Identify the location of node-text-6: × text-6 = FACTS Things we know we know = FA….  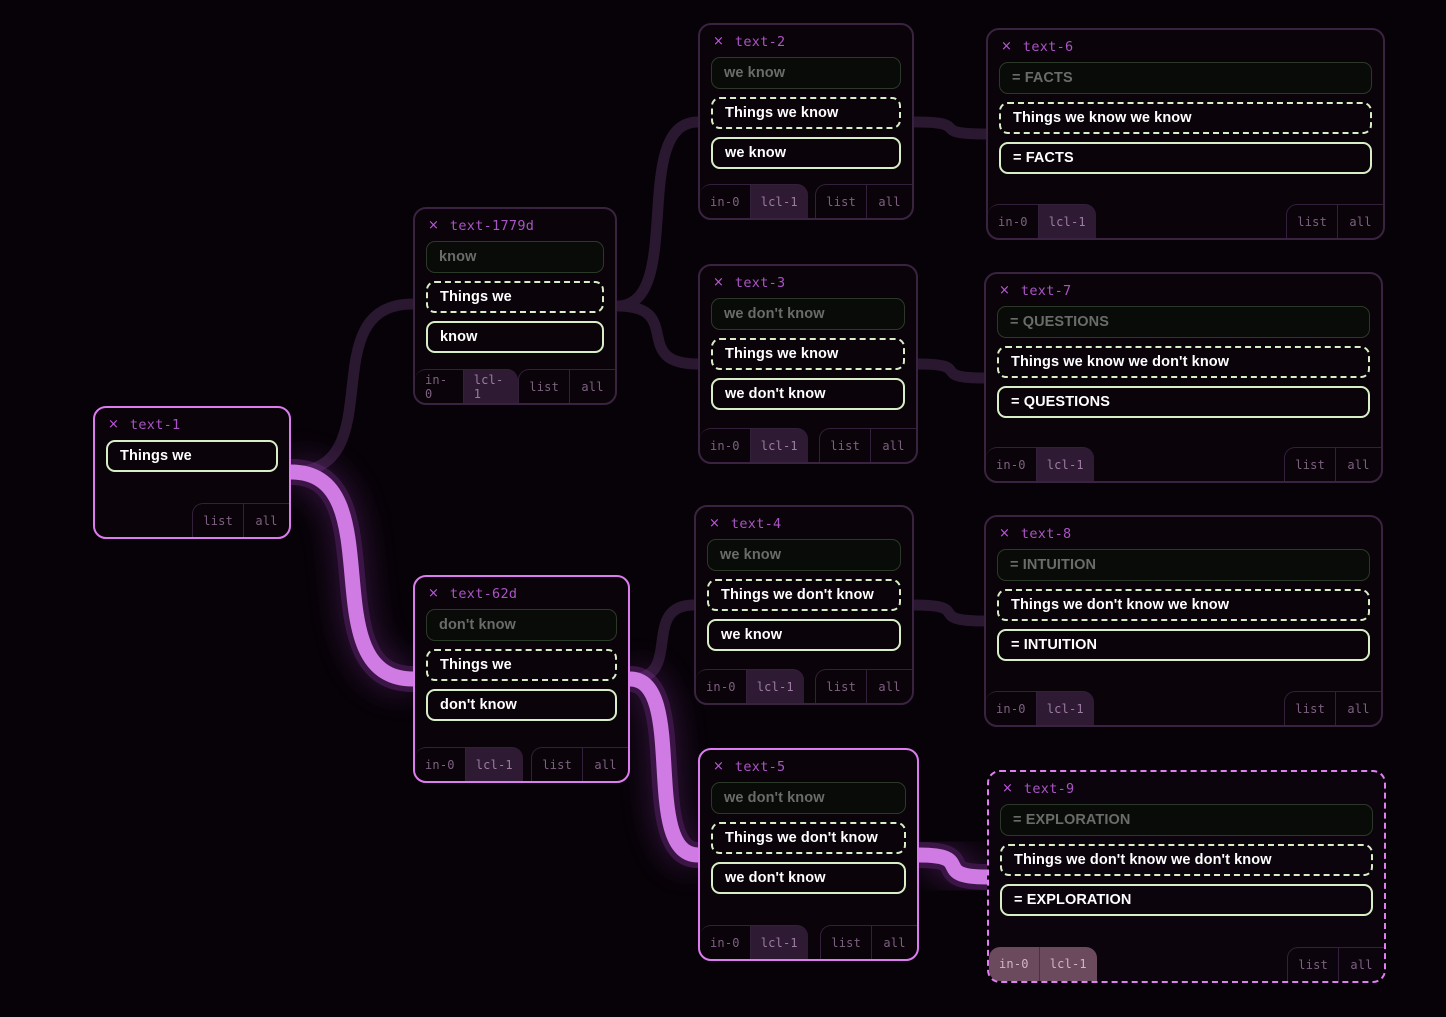
(1185, 134).